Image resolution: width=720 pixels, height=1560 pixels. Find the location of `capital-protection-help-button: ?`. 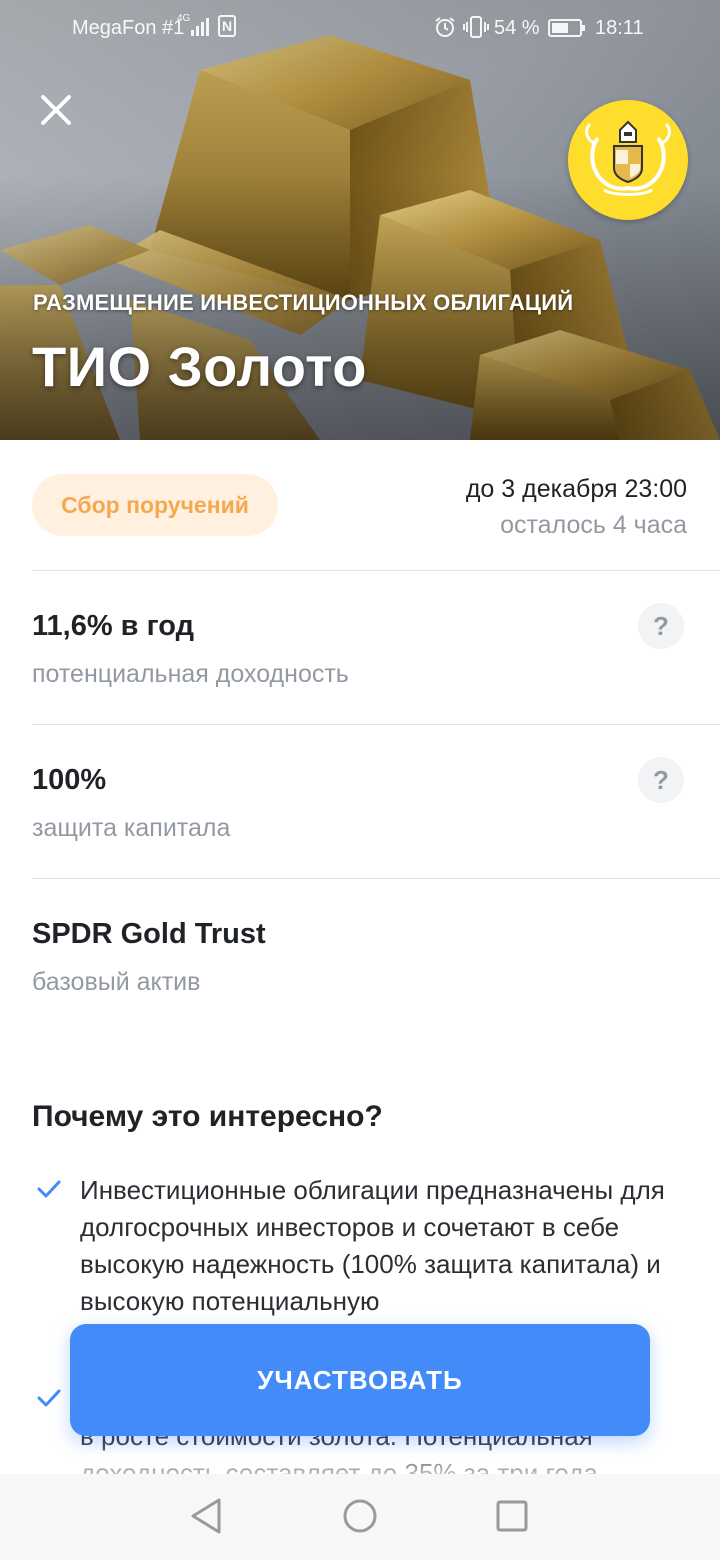

capital-protection-help-button: ? is located at coordinates (661, 780).